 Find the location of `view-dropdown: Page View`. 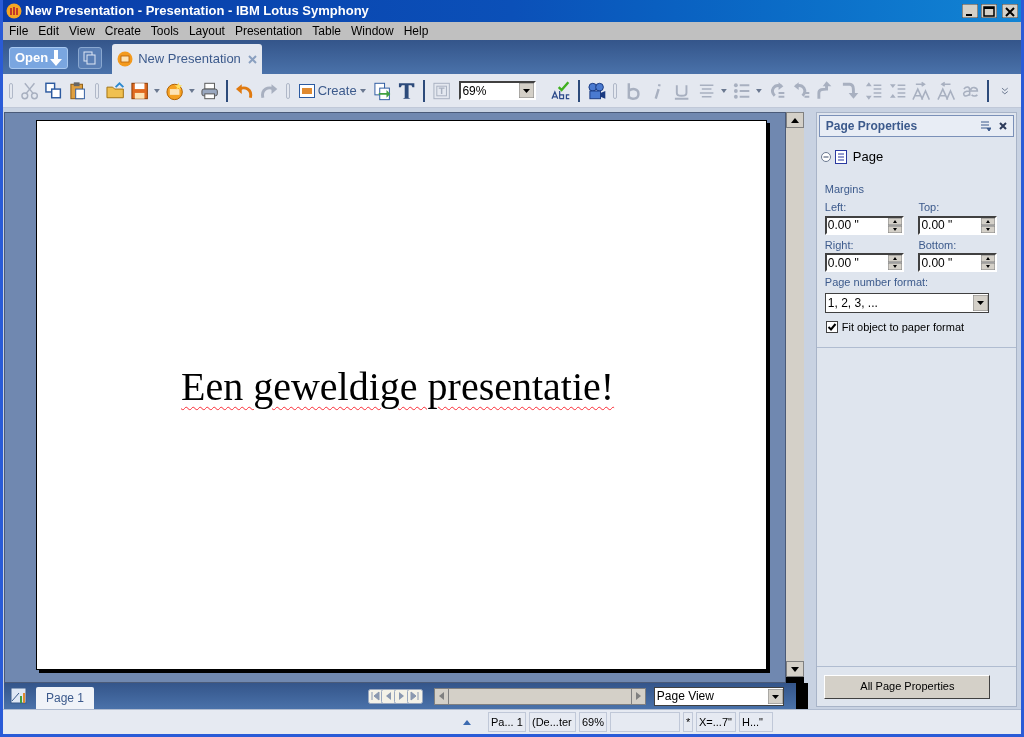

view-dropdown: Page View is located at coordinates (718, 696).